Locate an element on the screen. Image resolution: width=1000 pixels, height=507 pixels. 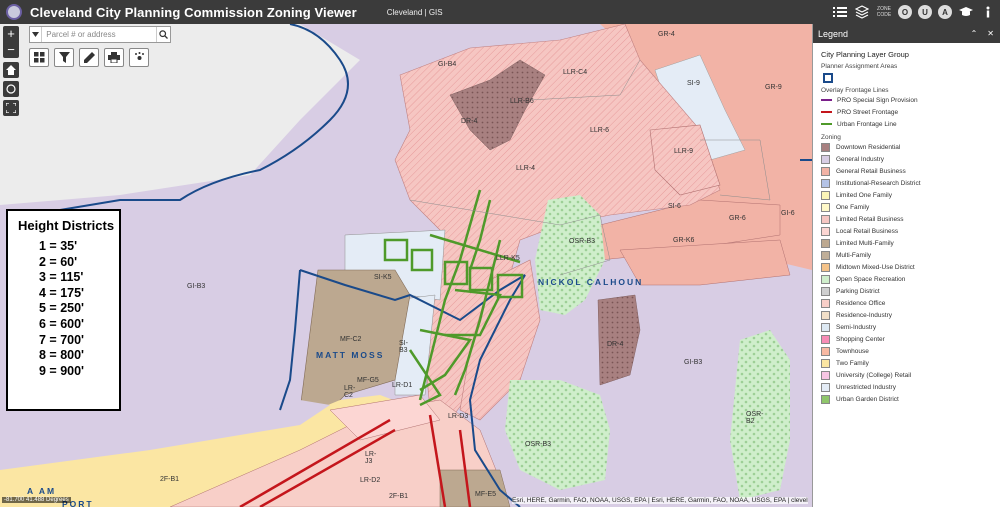
legend-item-label: One Family is located at coordinates (853, 207).